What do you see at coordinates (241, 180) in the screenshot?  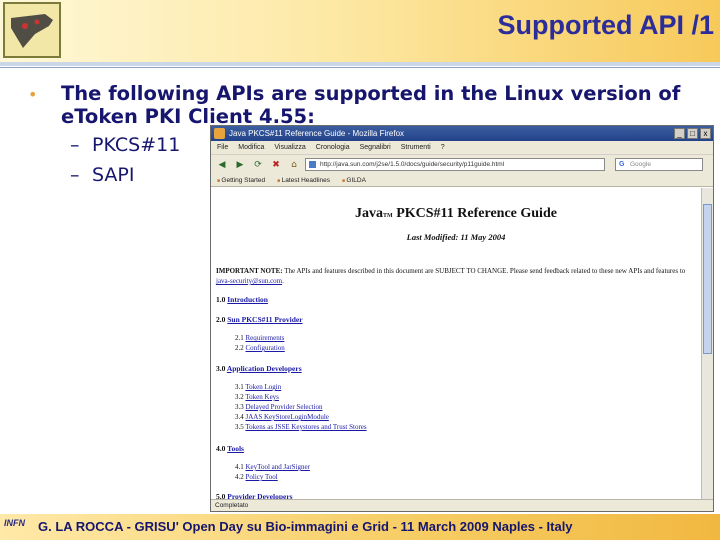 I see `bookmark-getting-started: Getting Started` at bounding box center [241, 180].